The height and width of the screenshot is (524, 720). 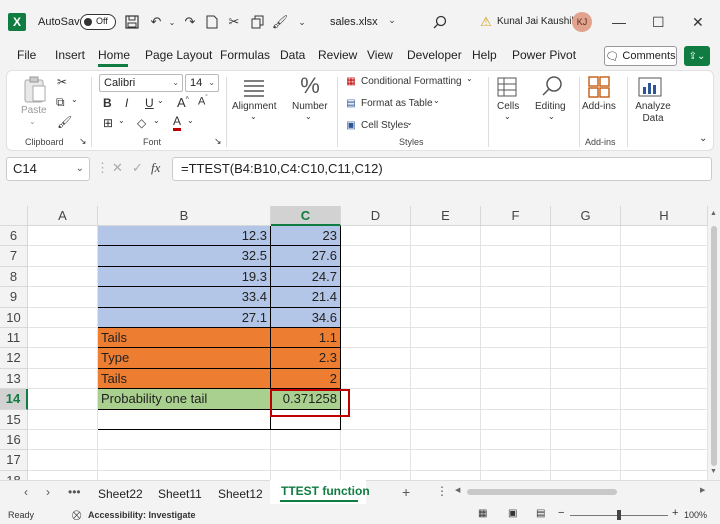 What do you see at coordinates (446, 379) in the screenshot?
I see `cell-e13` at bounding box center [446, 379].